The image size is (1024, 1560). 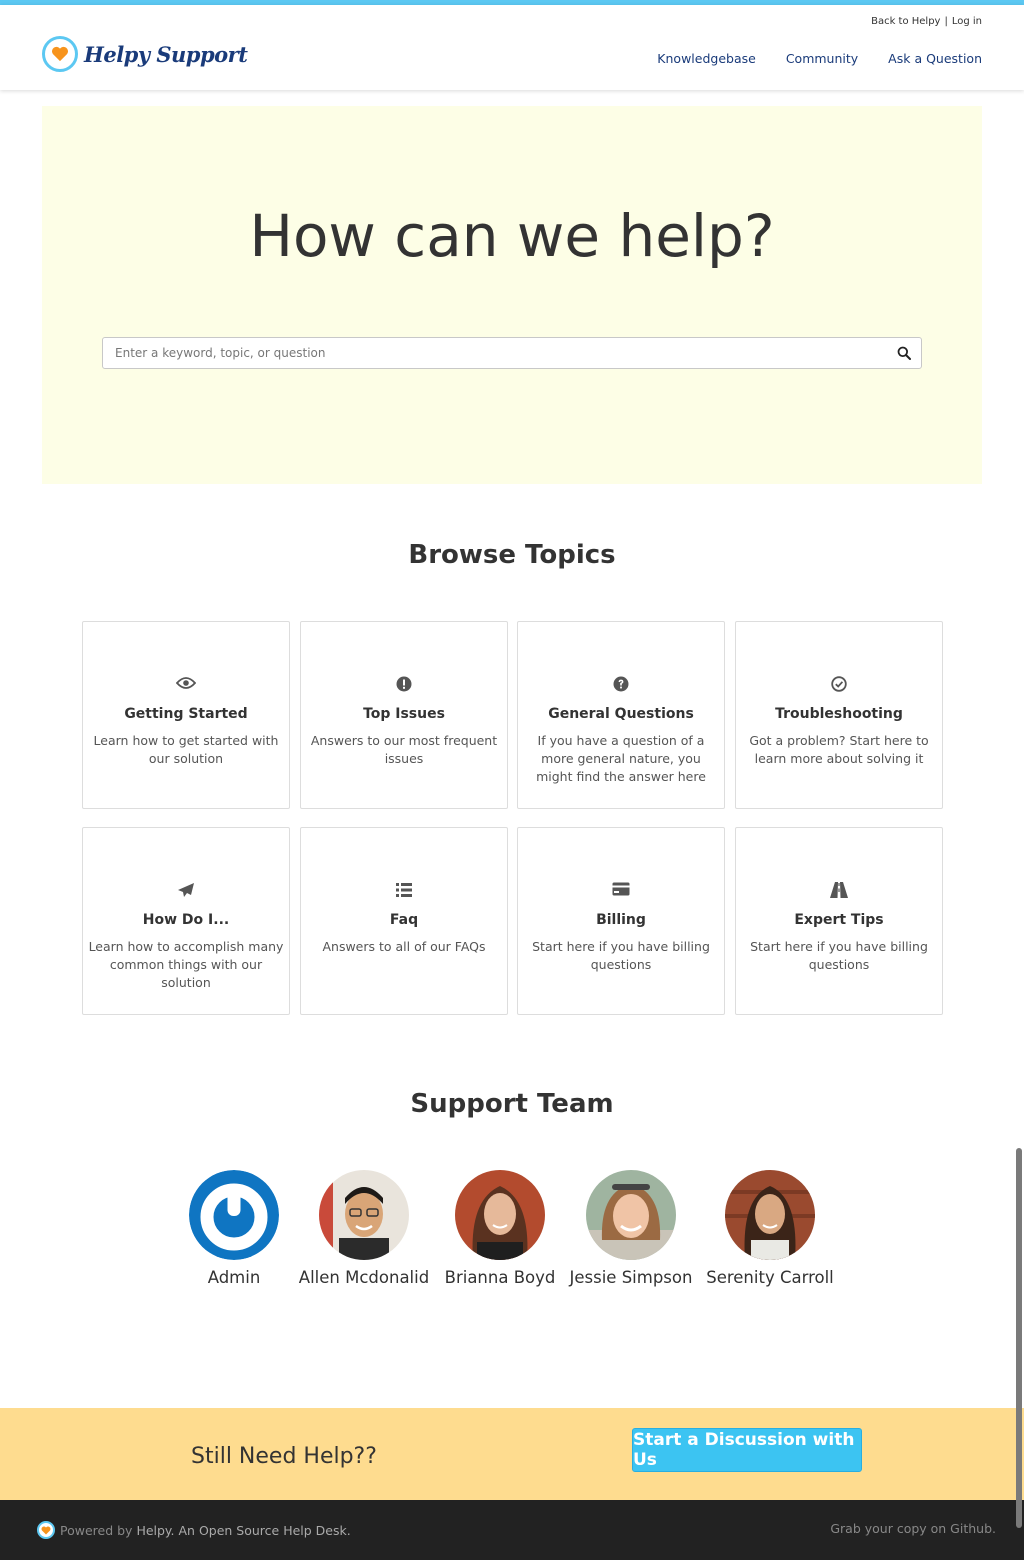 What do you see at coordinates (284, 1456) in the screenshot?
I see `still-need-help-text: Still Need Help??` at bounding box center [284, 1456].